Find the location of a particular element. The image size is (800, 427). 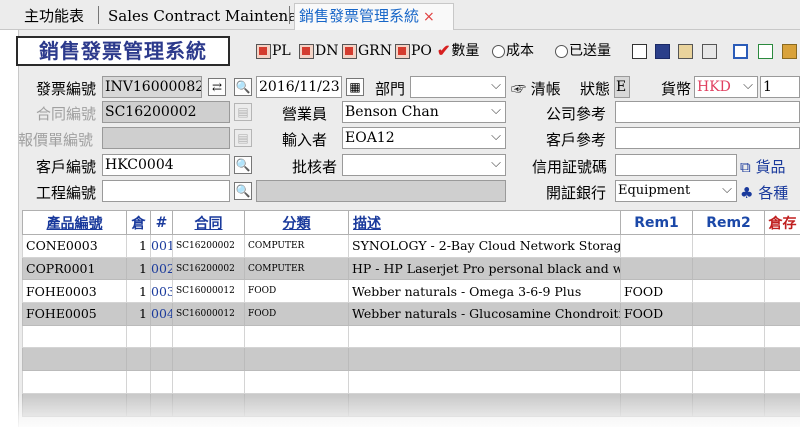

product-cell: CONE0003 is located at coordinates (74, 246).